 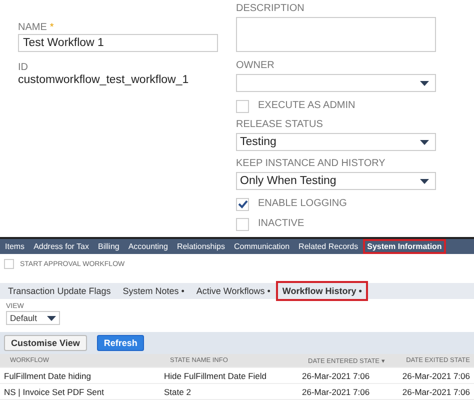 I want to click on tab: Billing, so click(x=108, y=247).